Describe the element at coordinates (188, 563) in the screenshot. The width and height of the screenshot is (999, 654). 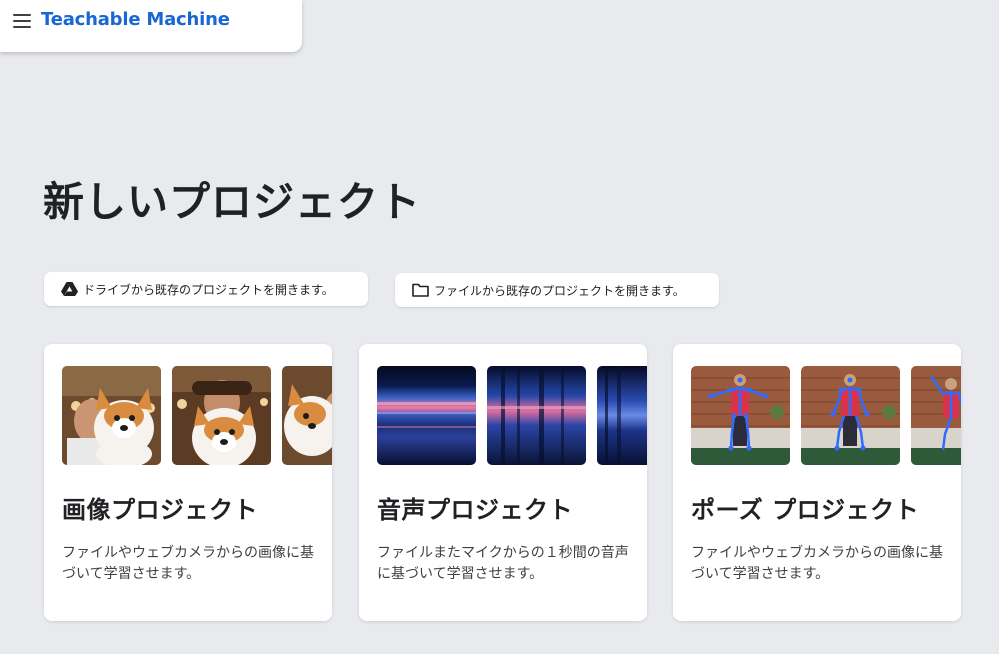
I see `image-project-description: ファイルやウェブカメラからの画像に基づいて学習させます。` at that location.